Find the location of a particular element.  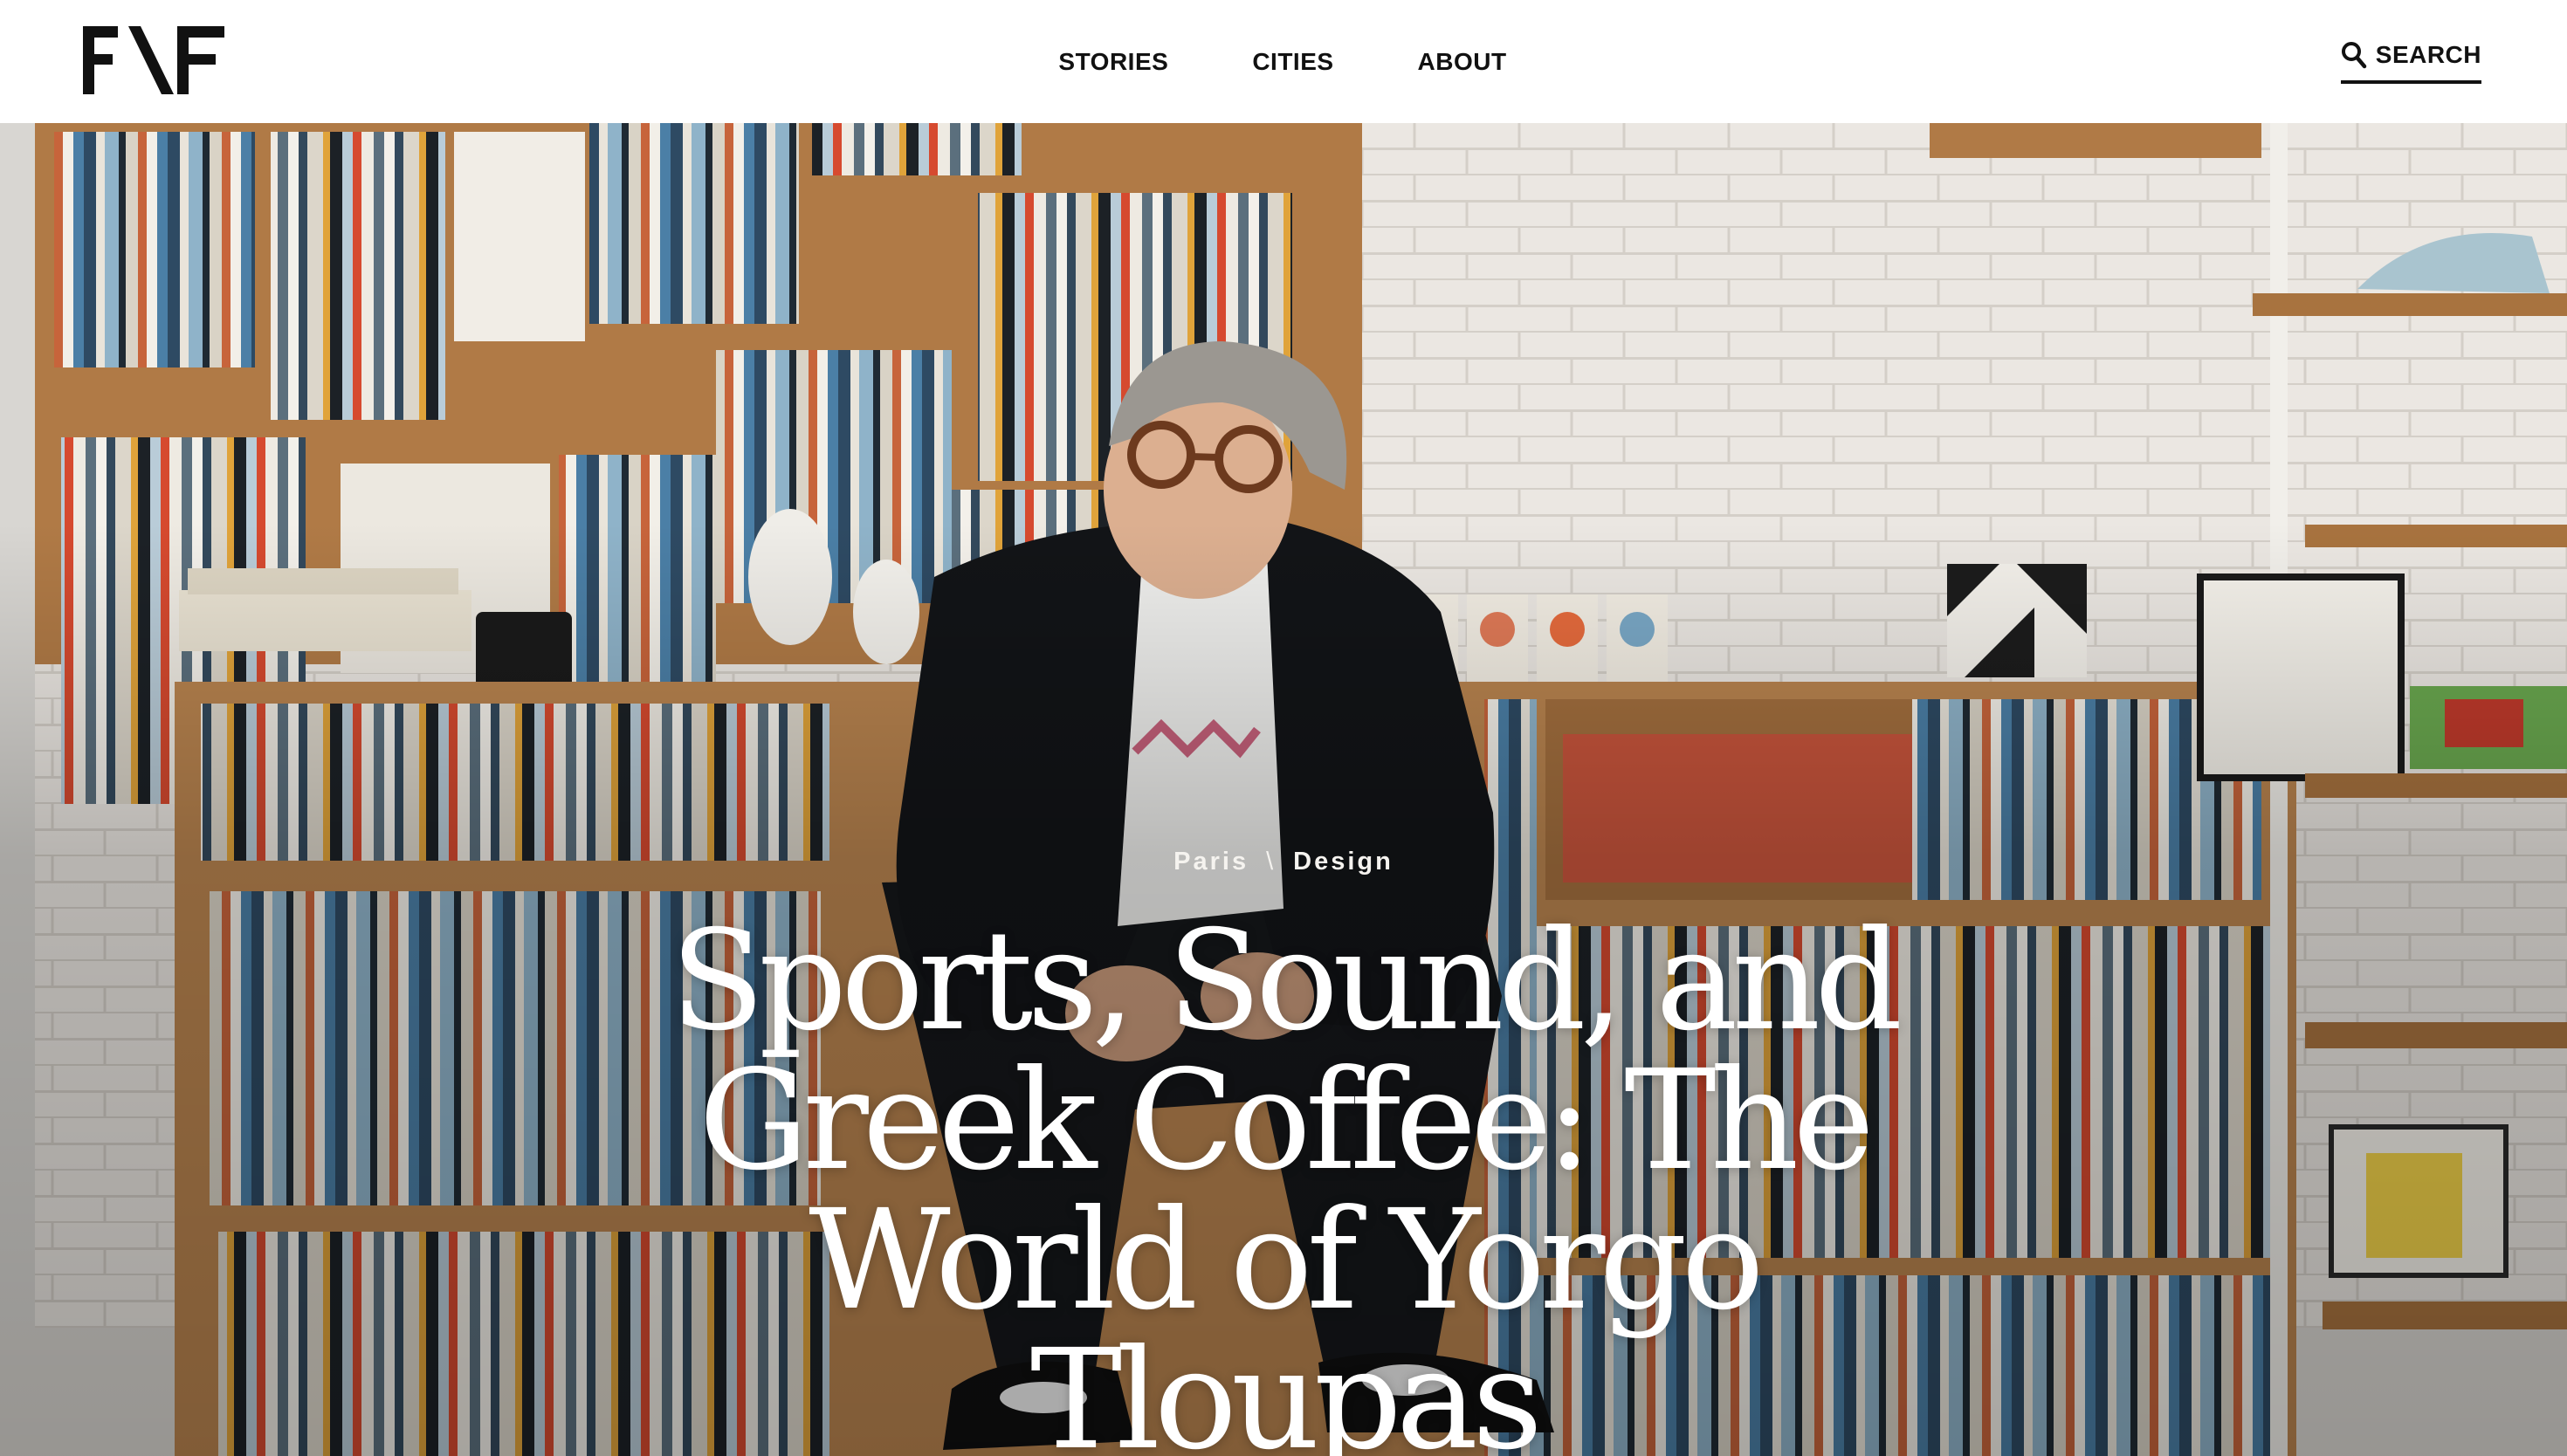

category-paris-link: Paris is located at coordinates (1211, 862).